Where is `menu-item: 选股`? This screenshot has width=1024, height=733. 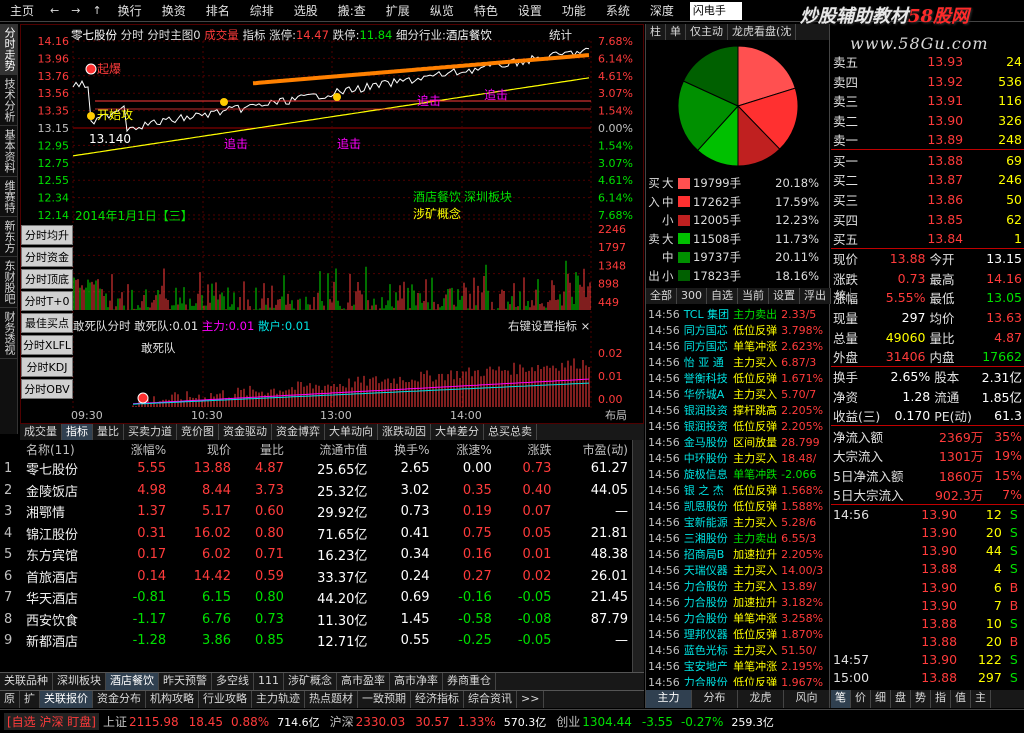
menu-item: 选股 is located at coordinates (306, 11).